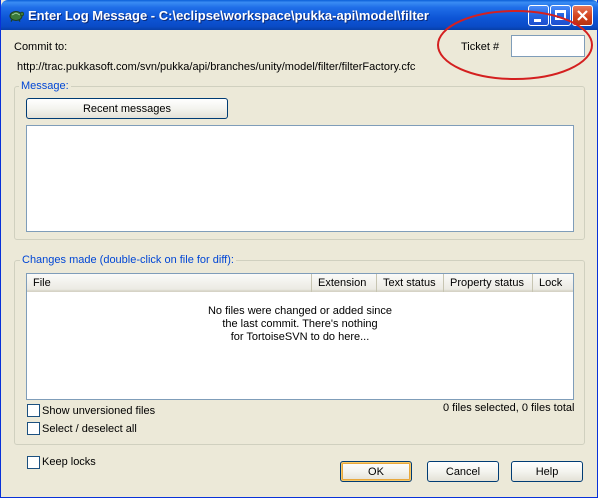 This screenshot has width=598, height=498. Describe the element at coordinates (480, 47) in the screenshot. I see `ticket-label: Ticket #` at that location.